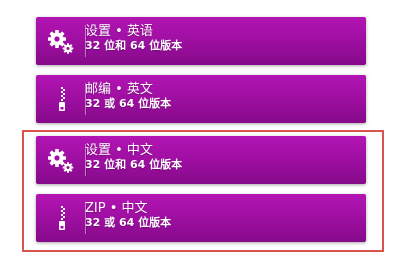  I want to click on button-title: 邮编 • 英文, so click(119, 89).